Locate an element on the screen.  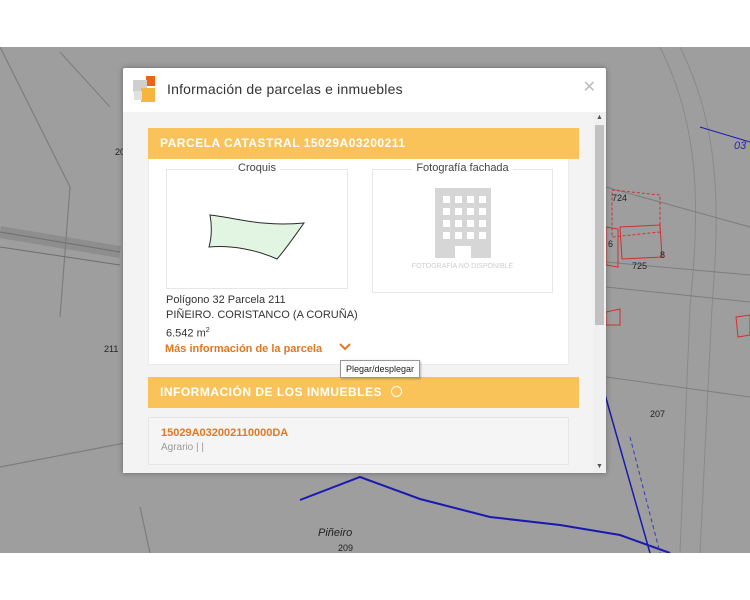
info-circle-icon is located at coordinates (396, 391).